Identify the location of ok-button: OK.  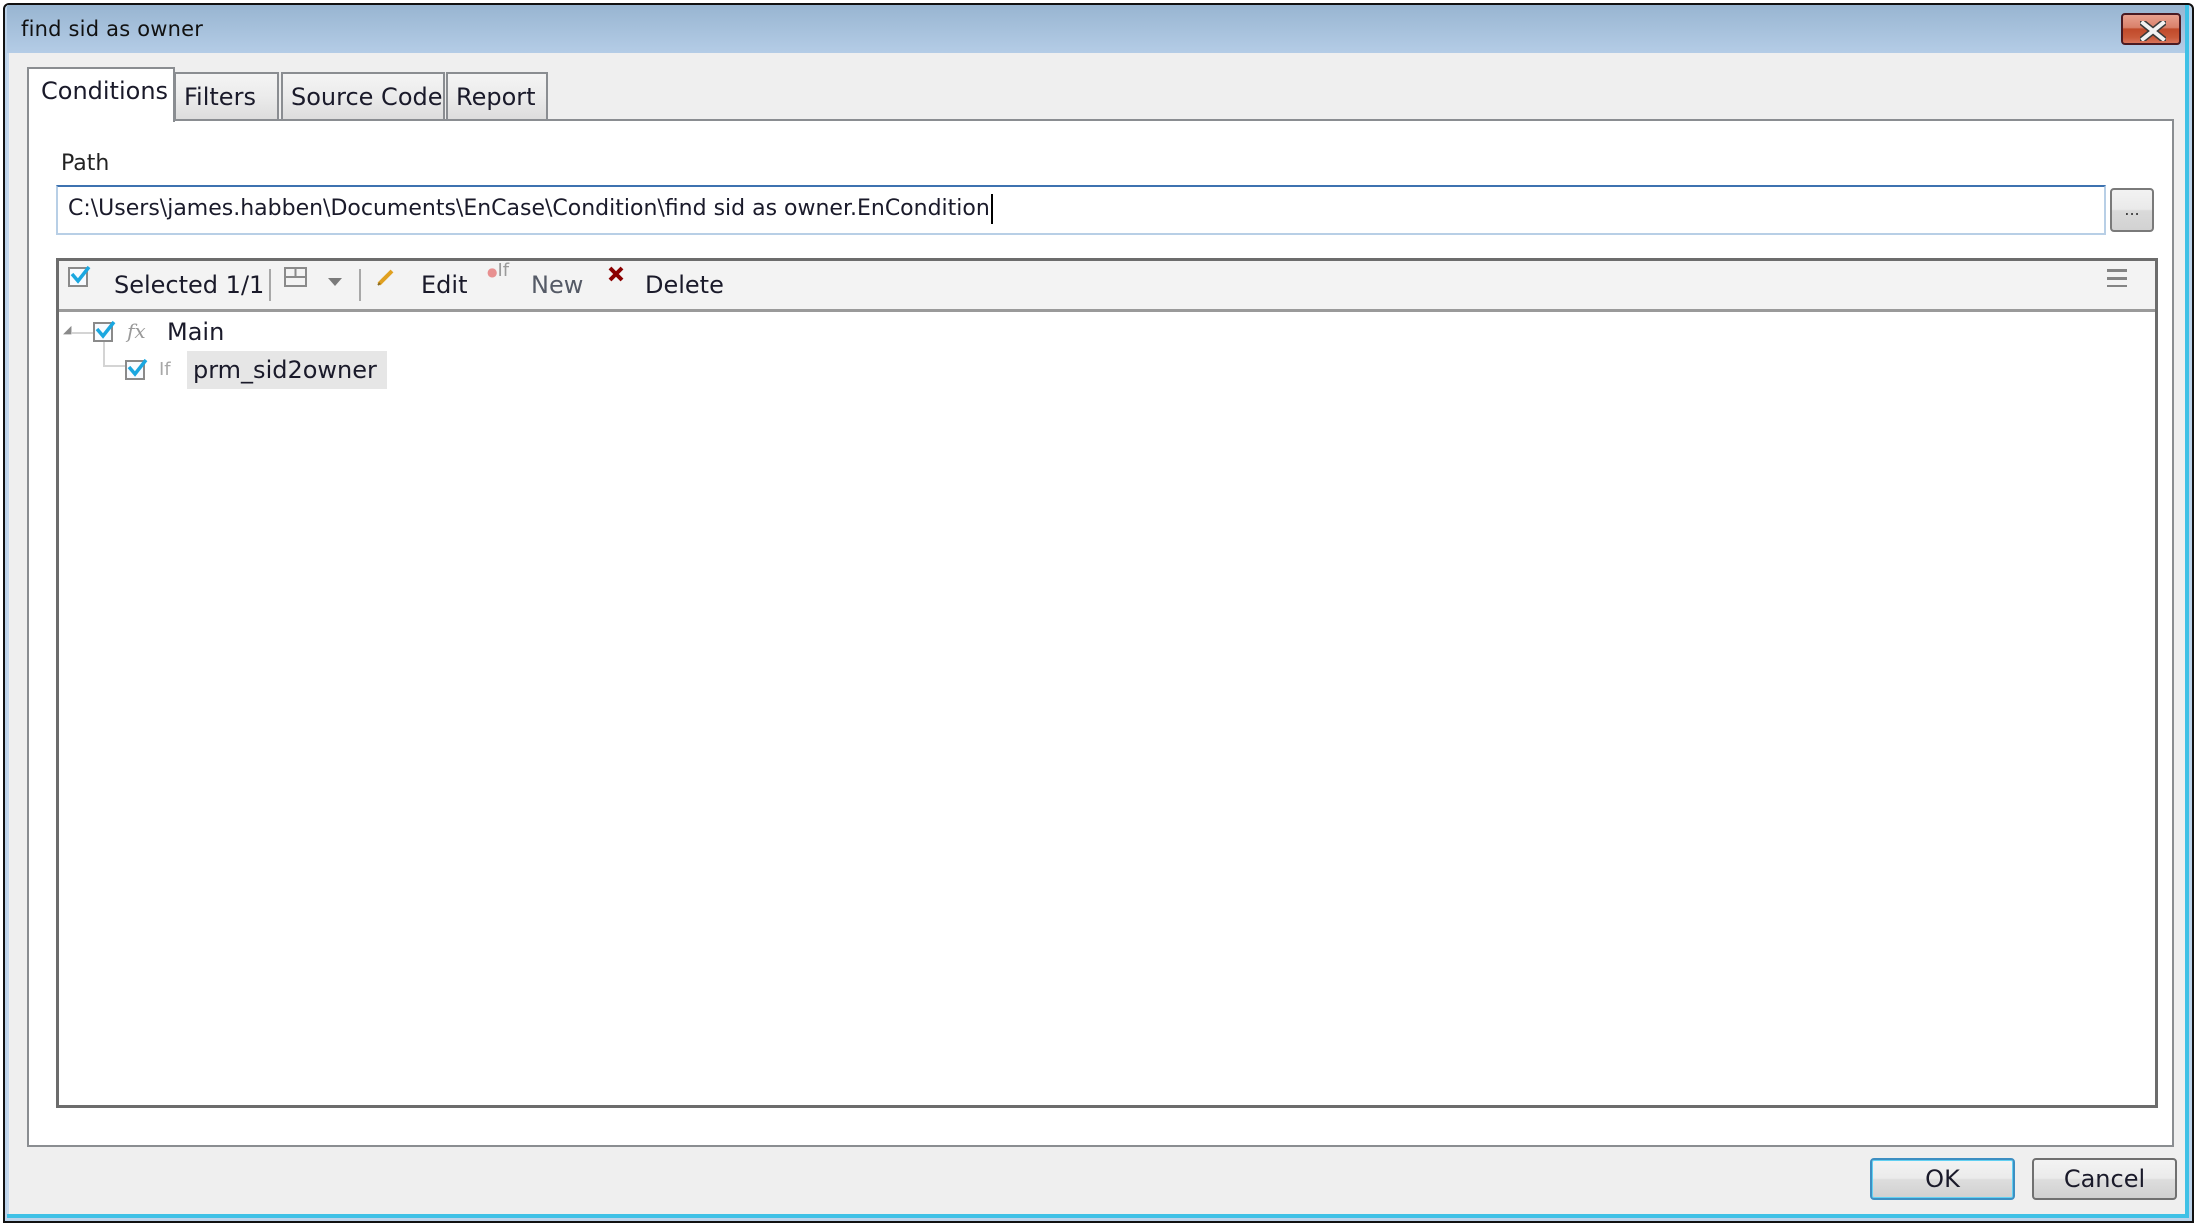
(1942, 1179).